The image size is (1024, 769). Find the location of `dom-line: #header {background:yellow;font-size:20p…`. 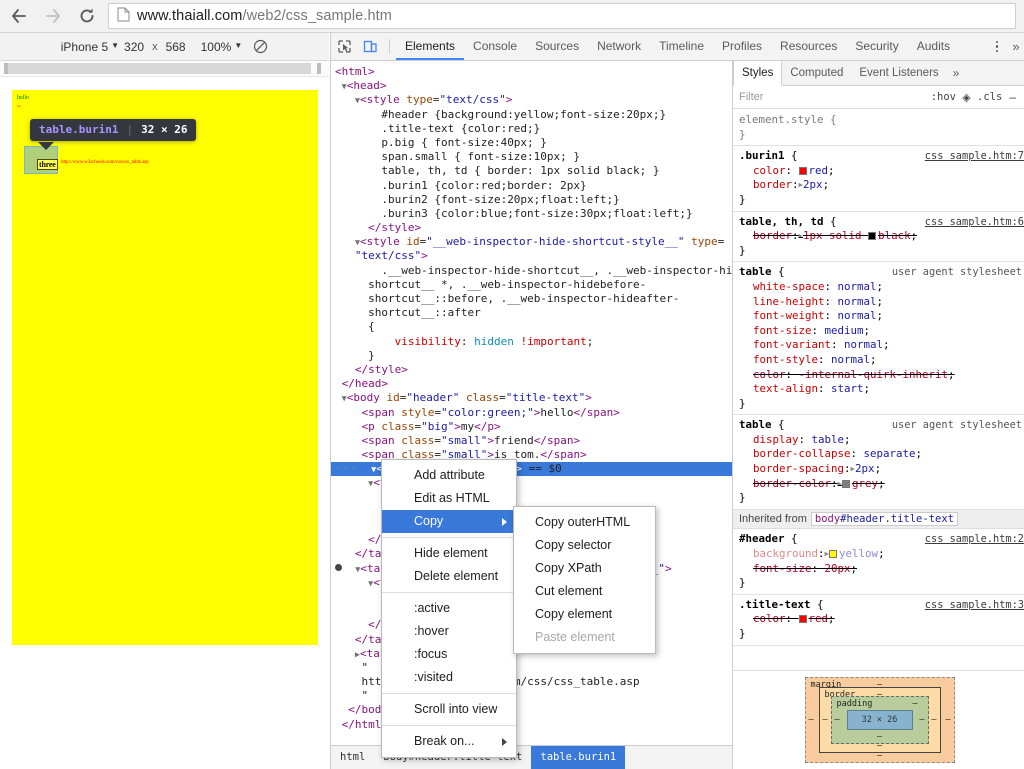

dom-line: #header {background:yellow;font-size:20p… is located at coordinates (531, 115).